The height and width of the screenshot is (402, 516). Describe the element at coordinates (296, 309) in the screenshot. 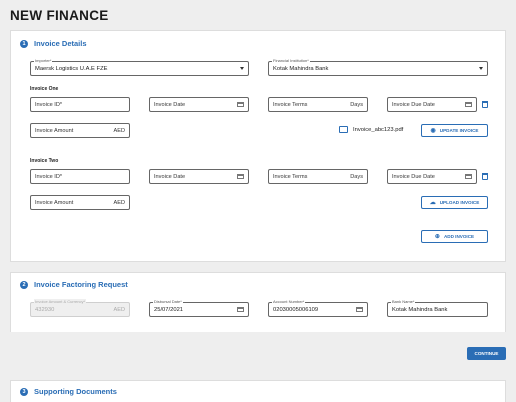

I see `account-number-value: 02030005006109` at that location.